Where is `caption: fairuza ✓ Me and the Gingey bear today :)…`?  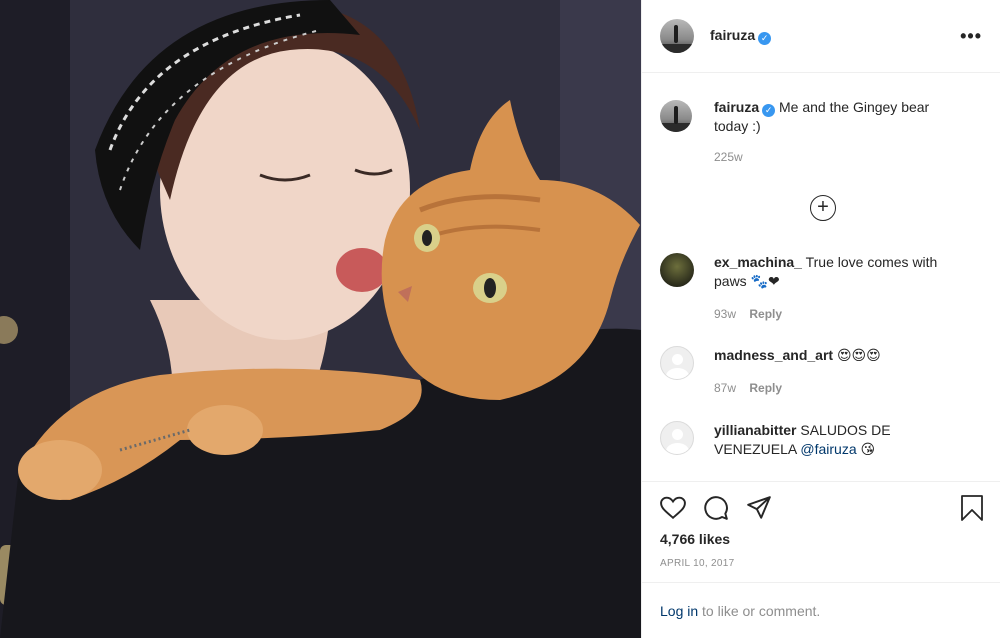 caption: fairuza ✓ Me and the Gingey bear today :)… is located at coordinates (825, 132).